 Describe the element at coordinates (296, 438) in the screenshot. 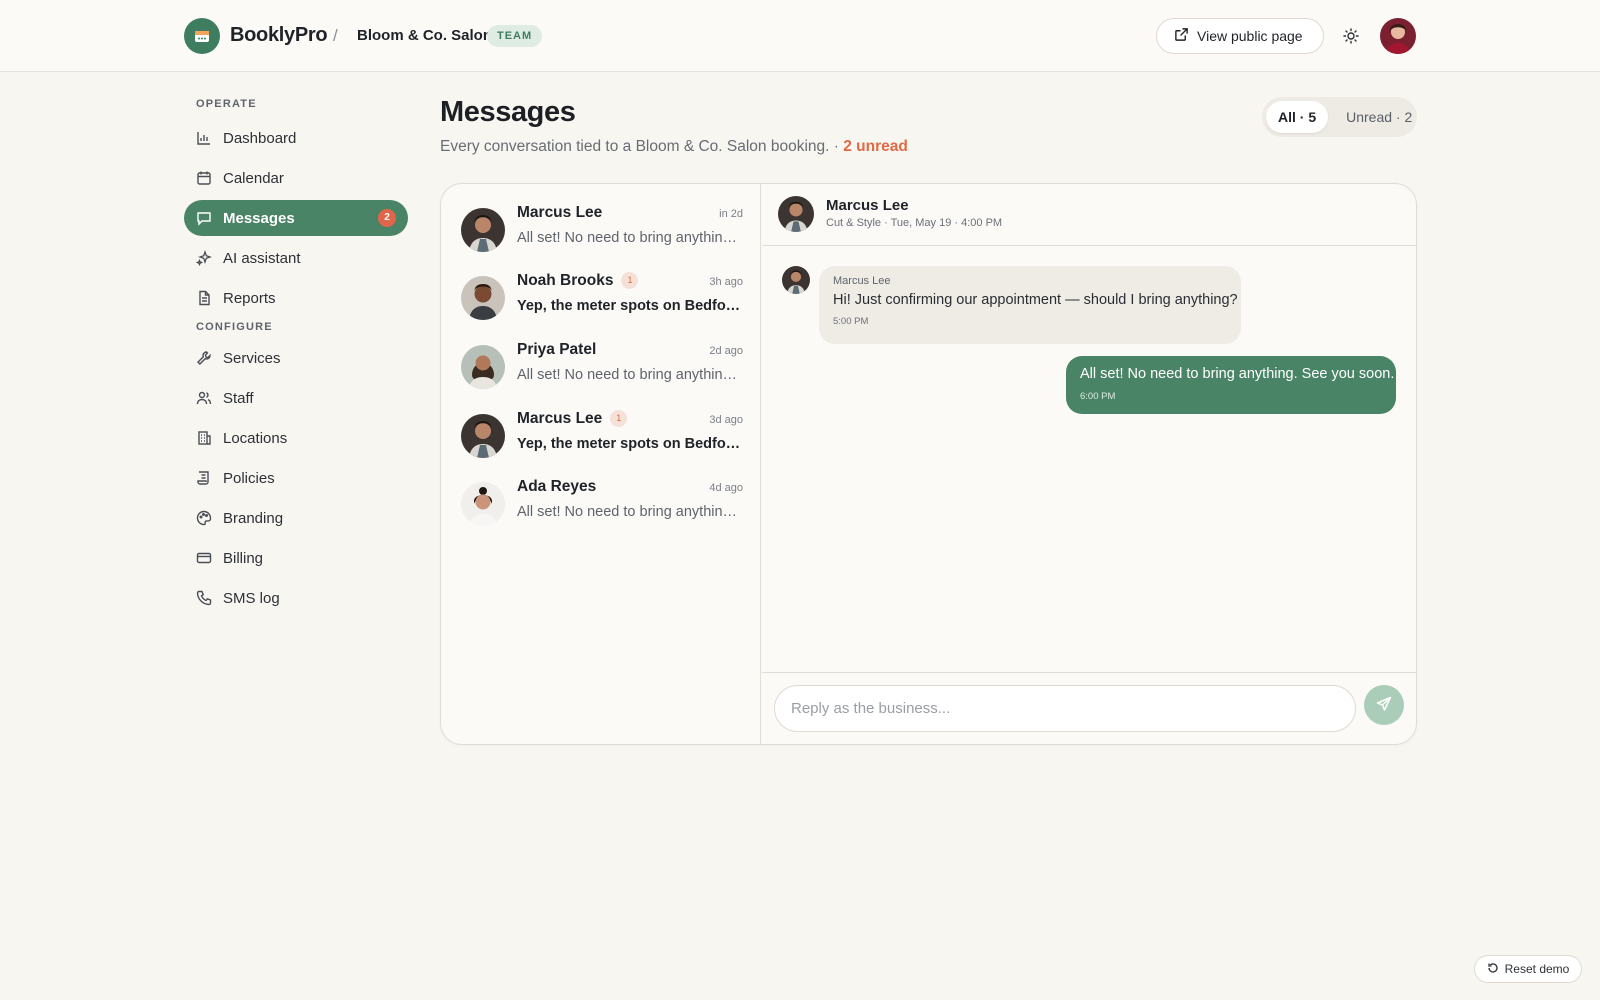

I see `sidebar-item-locations: Locations` at that location.